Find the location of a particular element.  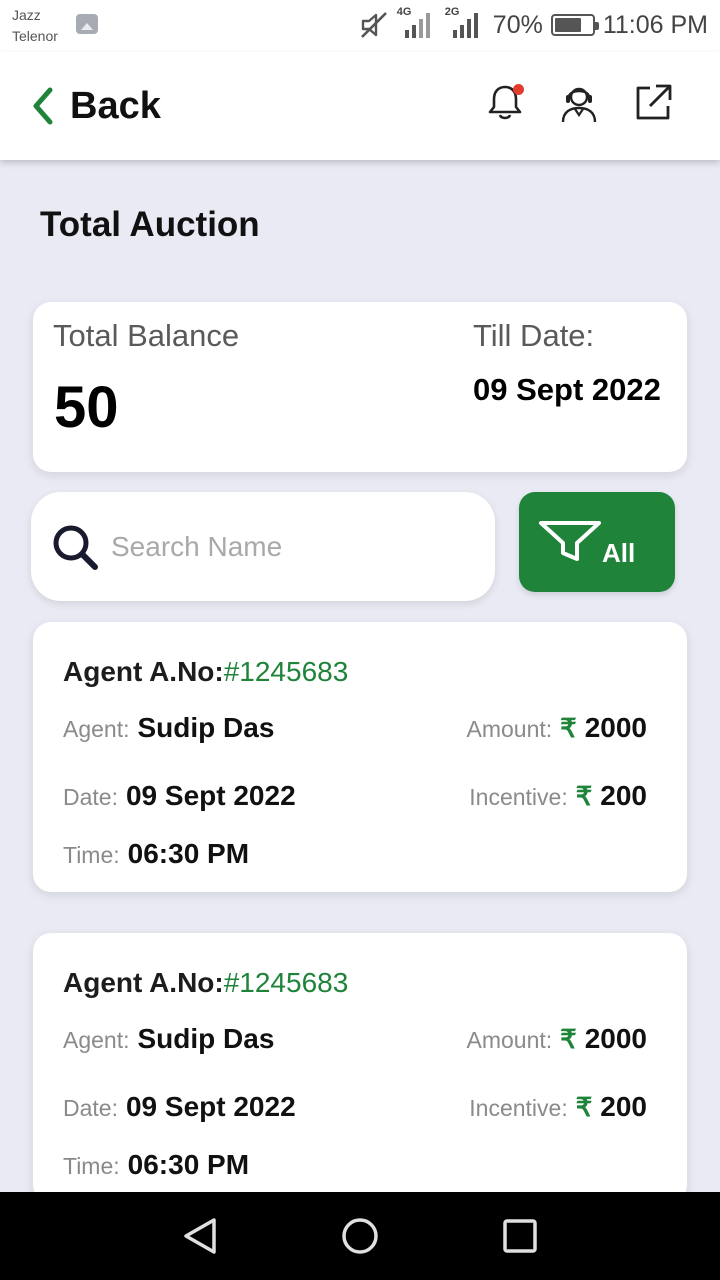

search-input is located at coordinates (281, 546).